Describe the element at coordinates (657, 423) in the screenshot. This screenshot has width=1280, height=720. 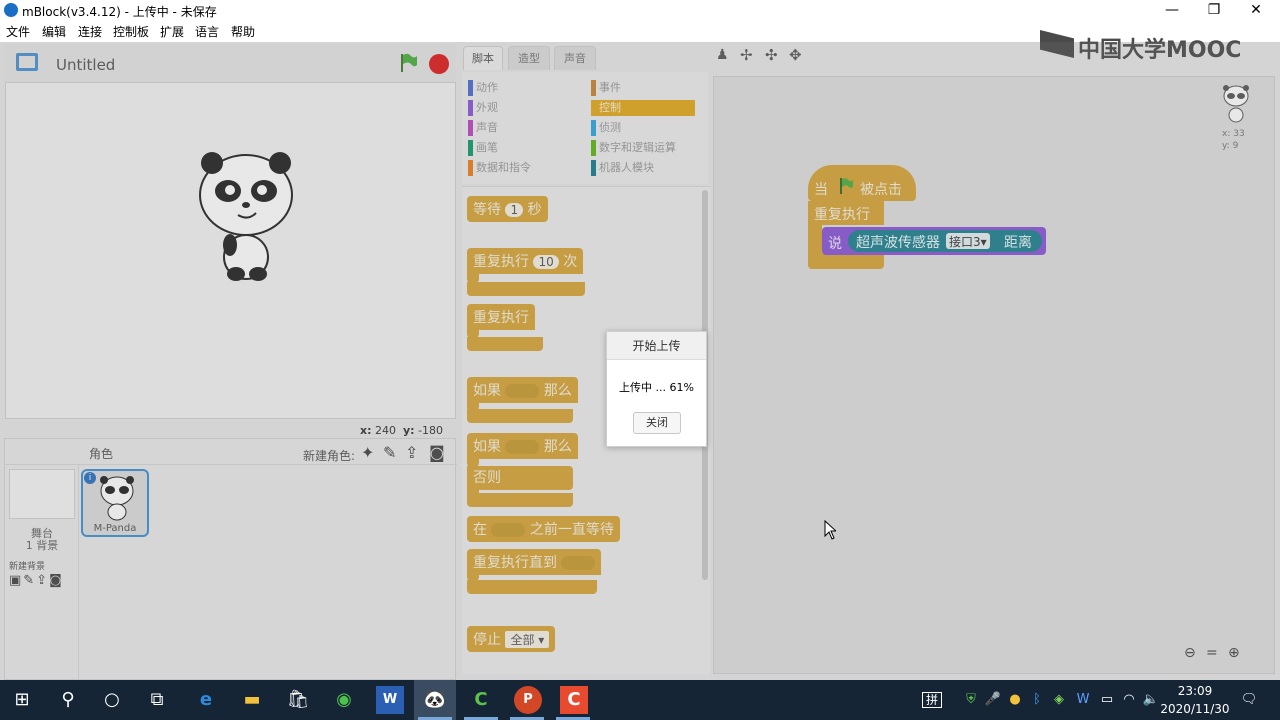
I see `dialog-close-button: 关闭` at that location.